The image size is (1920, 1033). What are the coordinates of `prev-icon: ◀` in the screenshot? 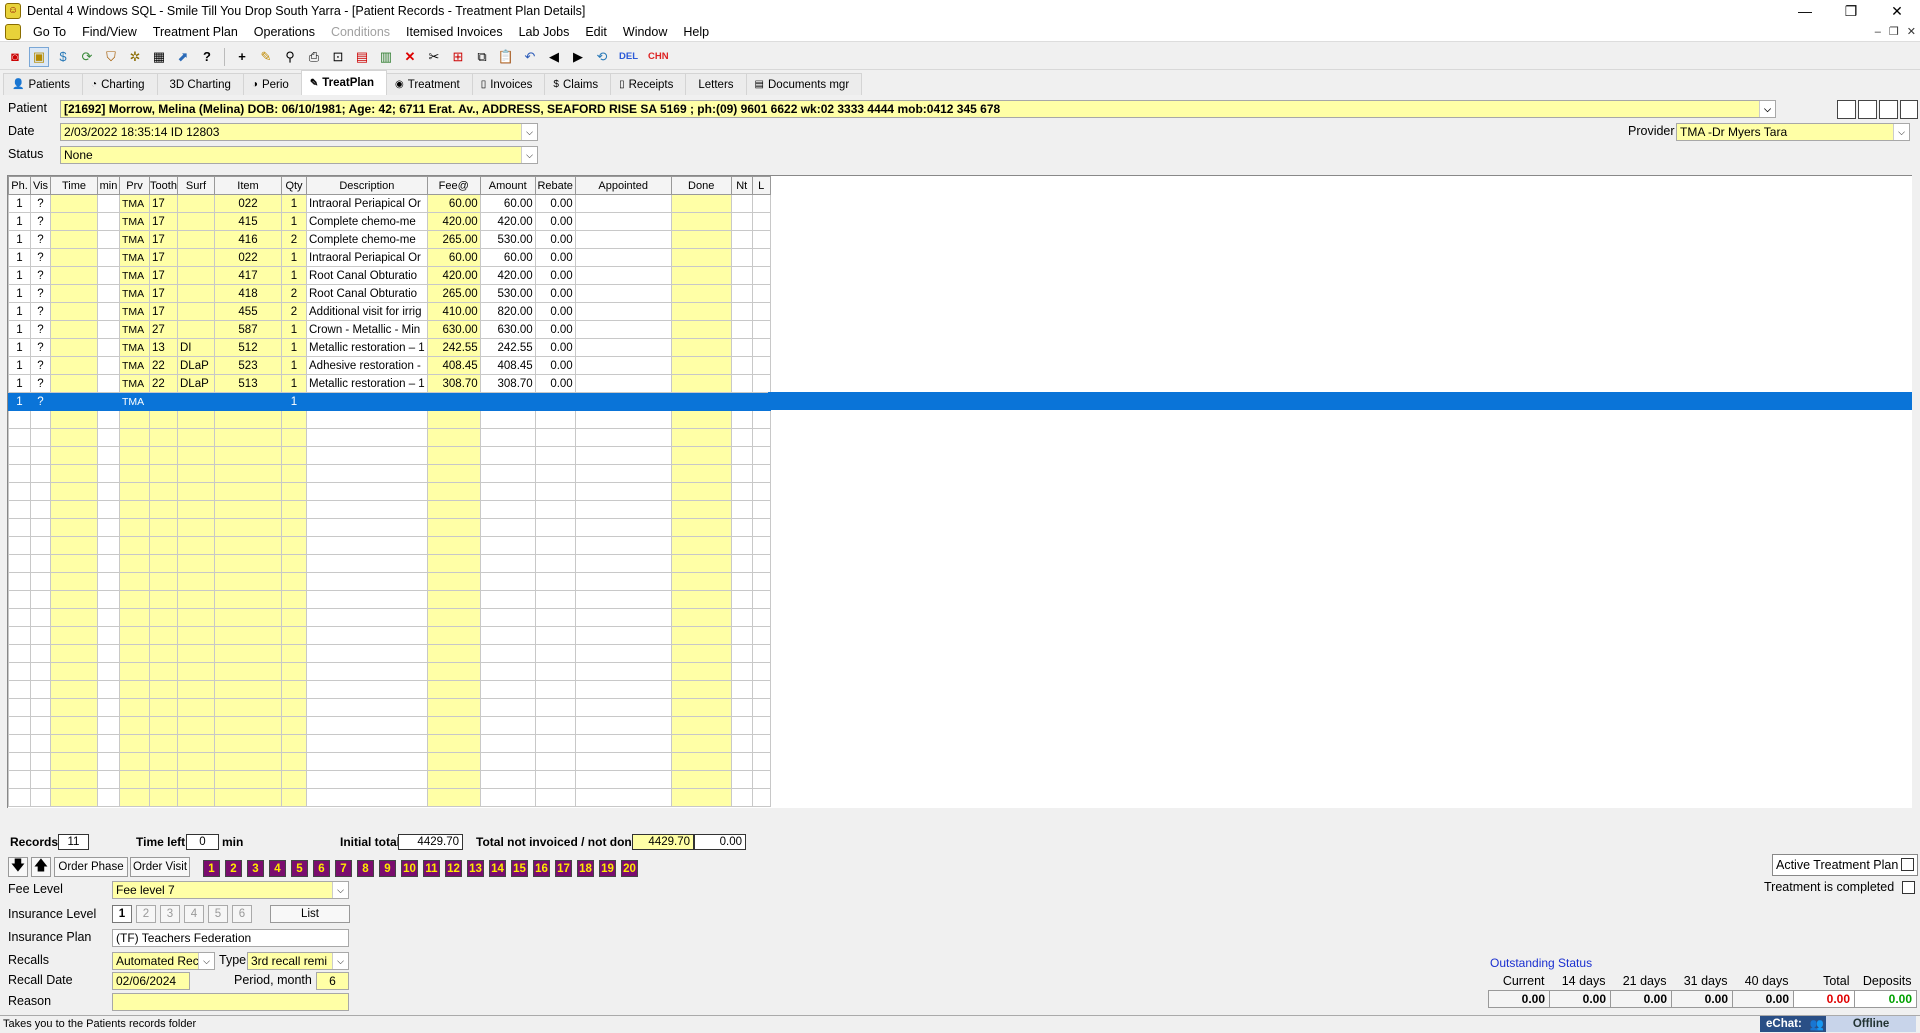 It's located at (554, 57).